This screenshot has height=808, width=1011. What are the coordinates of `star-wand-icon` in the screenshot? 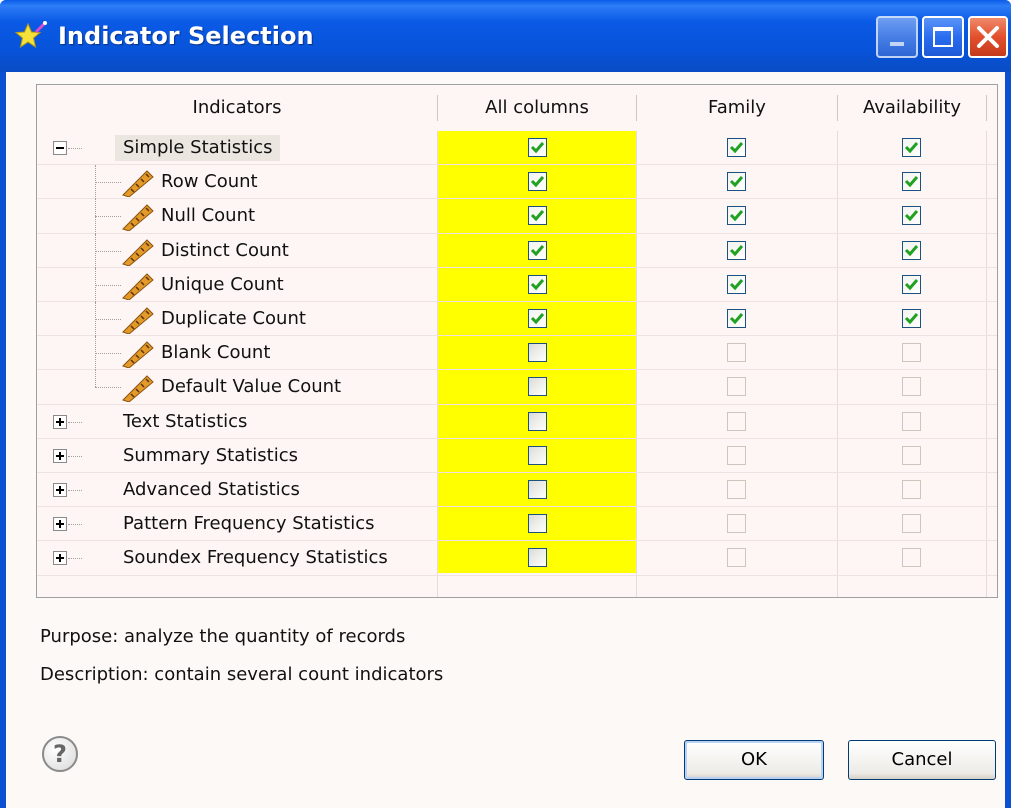 It's located at (30, 35).